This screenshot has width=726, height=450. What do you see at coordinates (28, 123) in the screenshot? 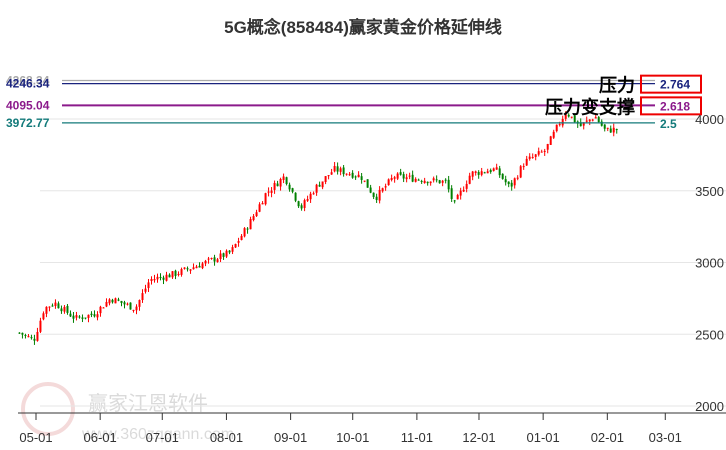
I see `level-price-label: 3972.77` at bounding box center [28, 123].